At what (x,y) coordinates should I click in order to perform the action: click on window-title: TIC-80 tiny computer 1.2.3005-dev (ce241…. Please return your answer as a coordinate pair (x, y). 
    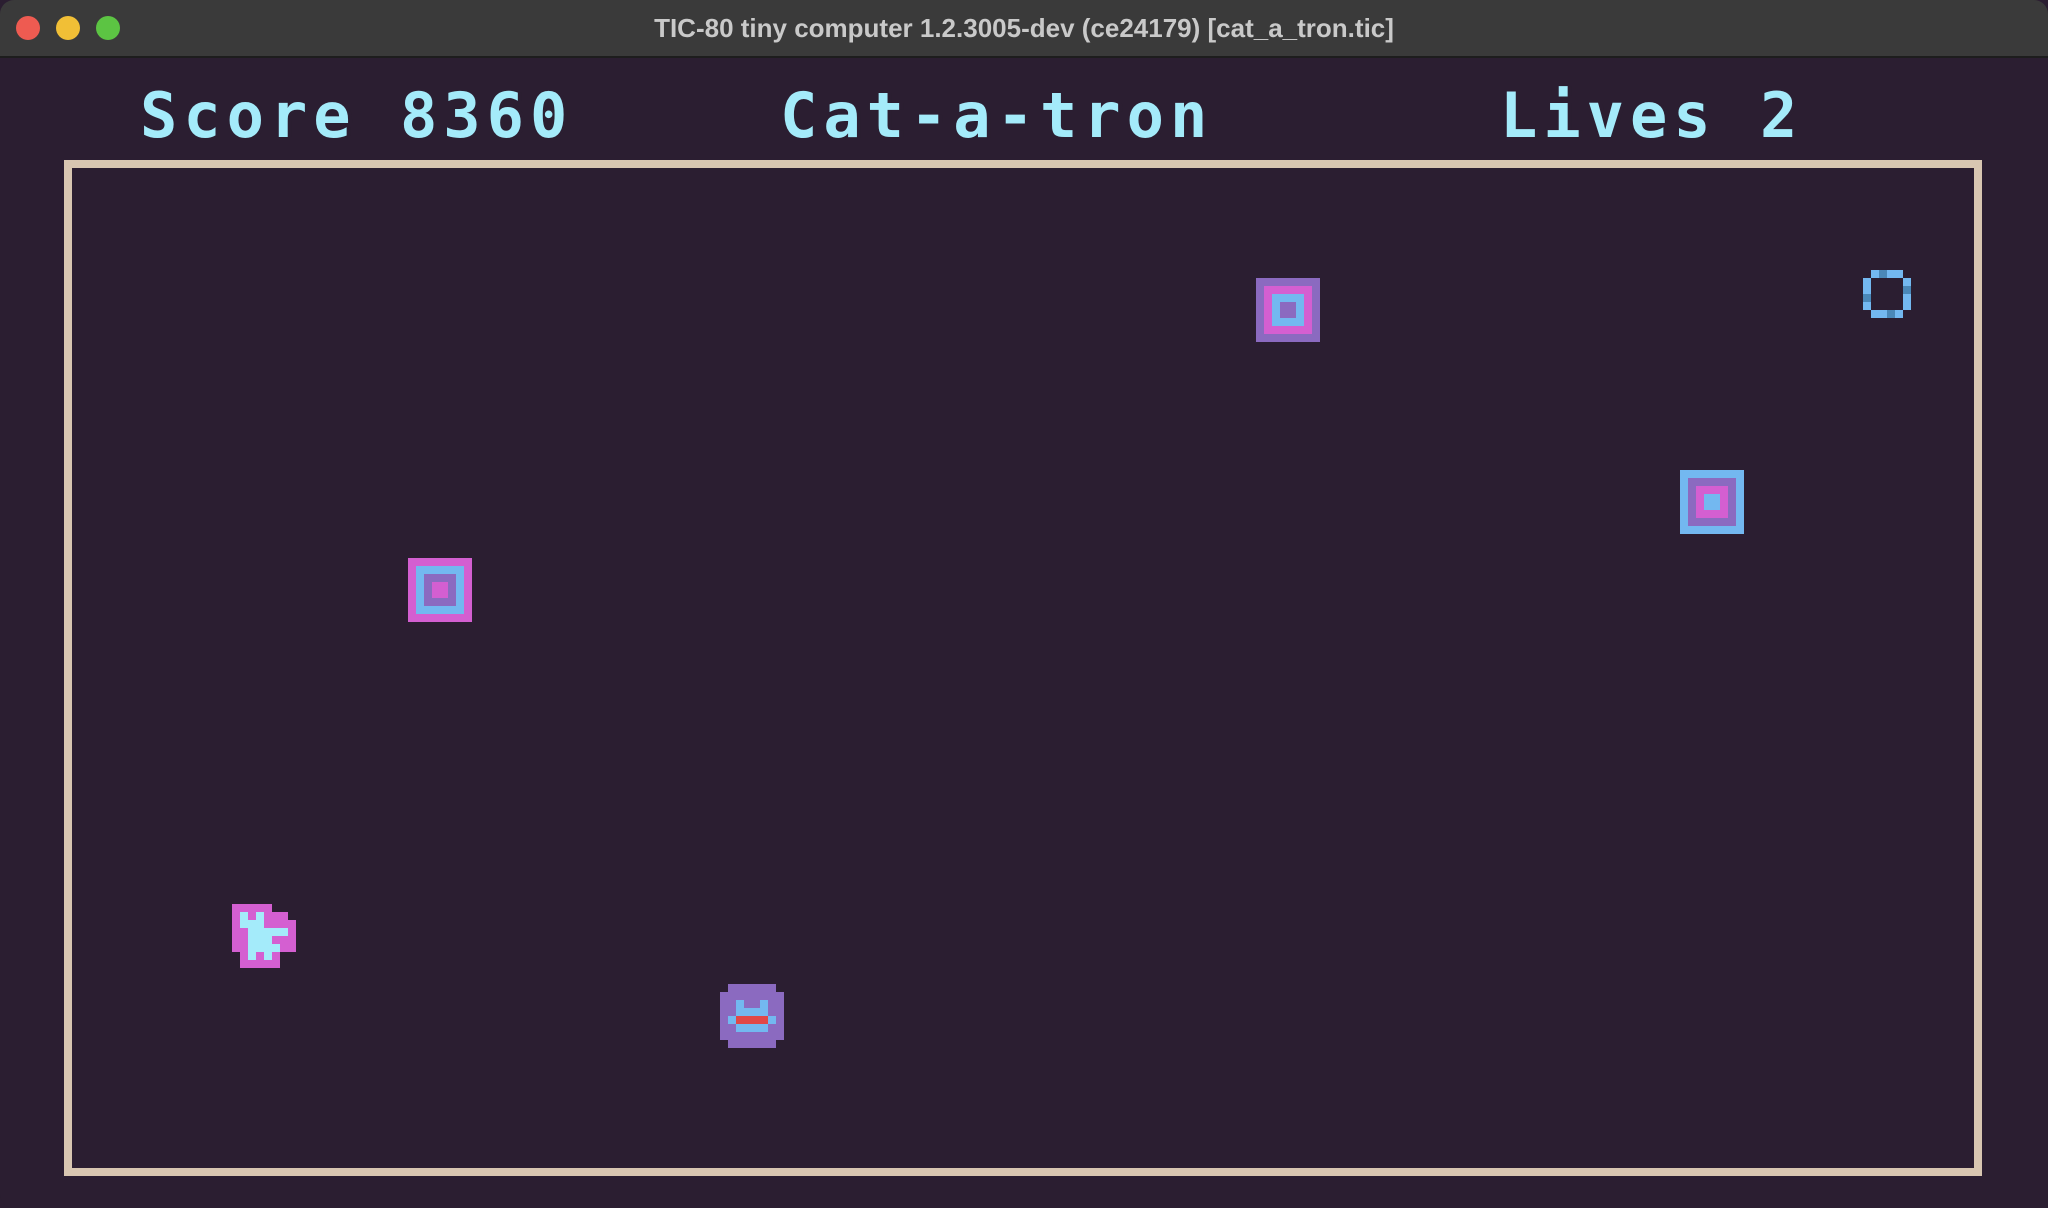
    Looking at the image, I should click on (1024, 28).